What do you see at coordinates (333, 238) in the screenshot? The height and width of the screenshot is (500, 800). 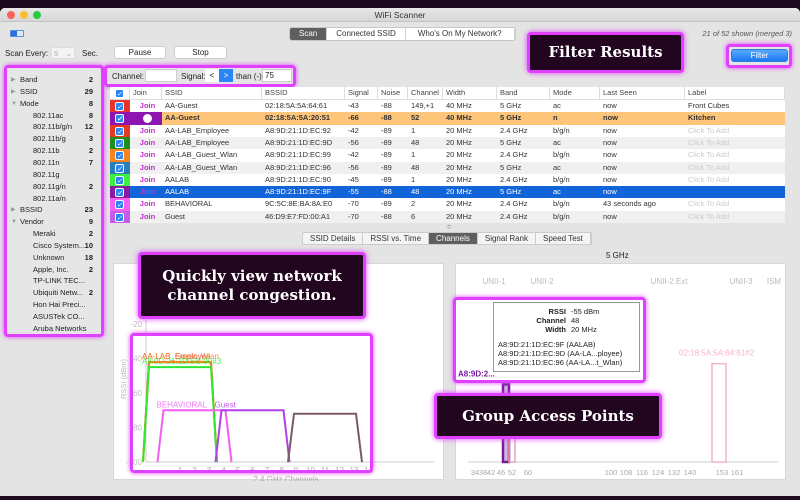 I see `tab-ssid-details: SSID Details` at bounding box center [333, 238].